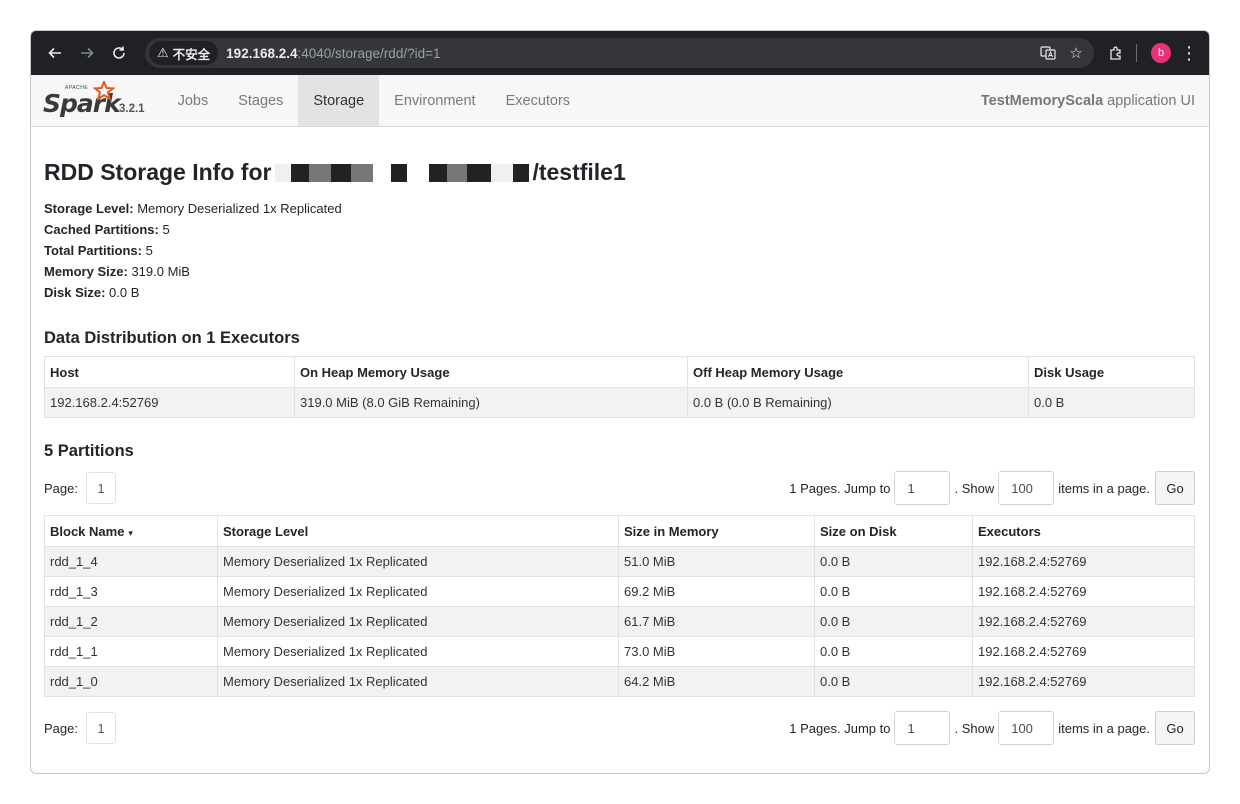  I want to click on tab-environment: Environment, so click(434, 100).